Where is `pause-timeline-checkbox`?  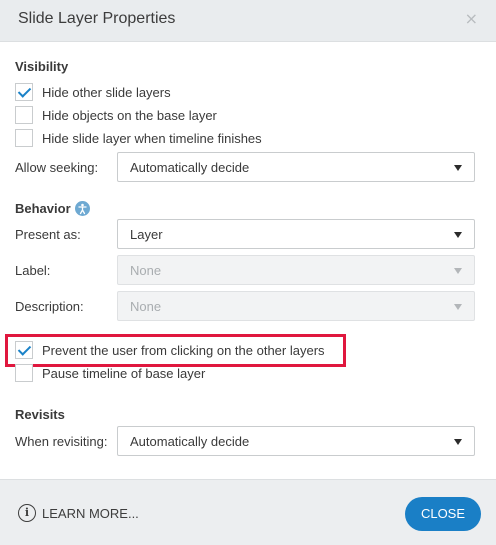 pause-timeline-checkbox is located at coordinates (24, 373).